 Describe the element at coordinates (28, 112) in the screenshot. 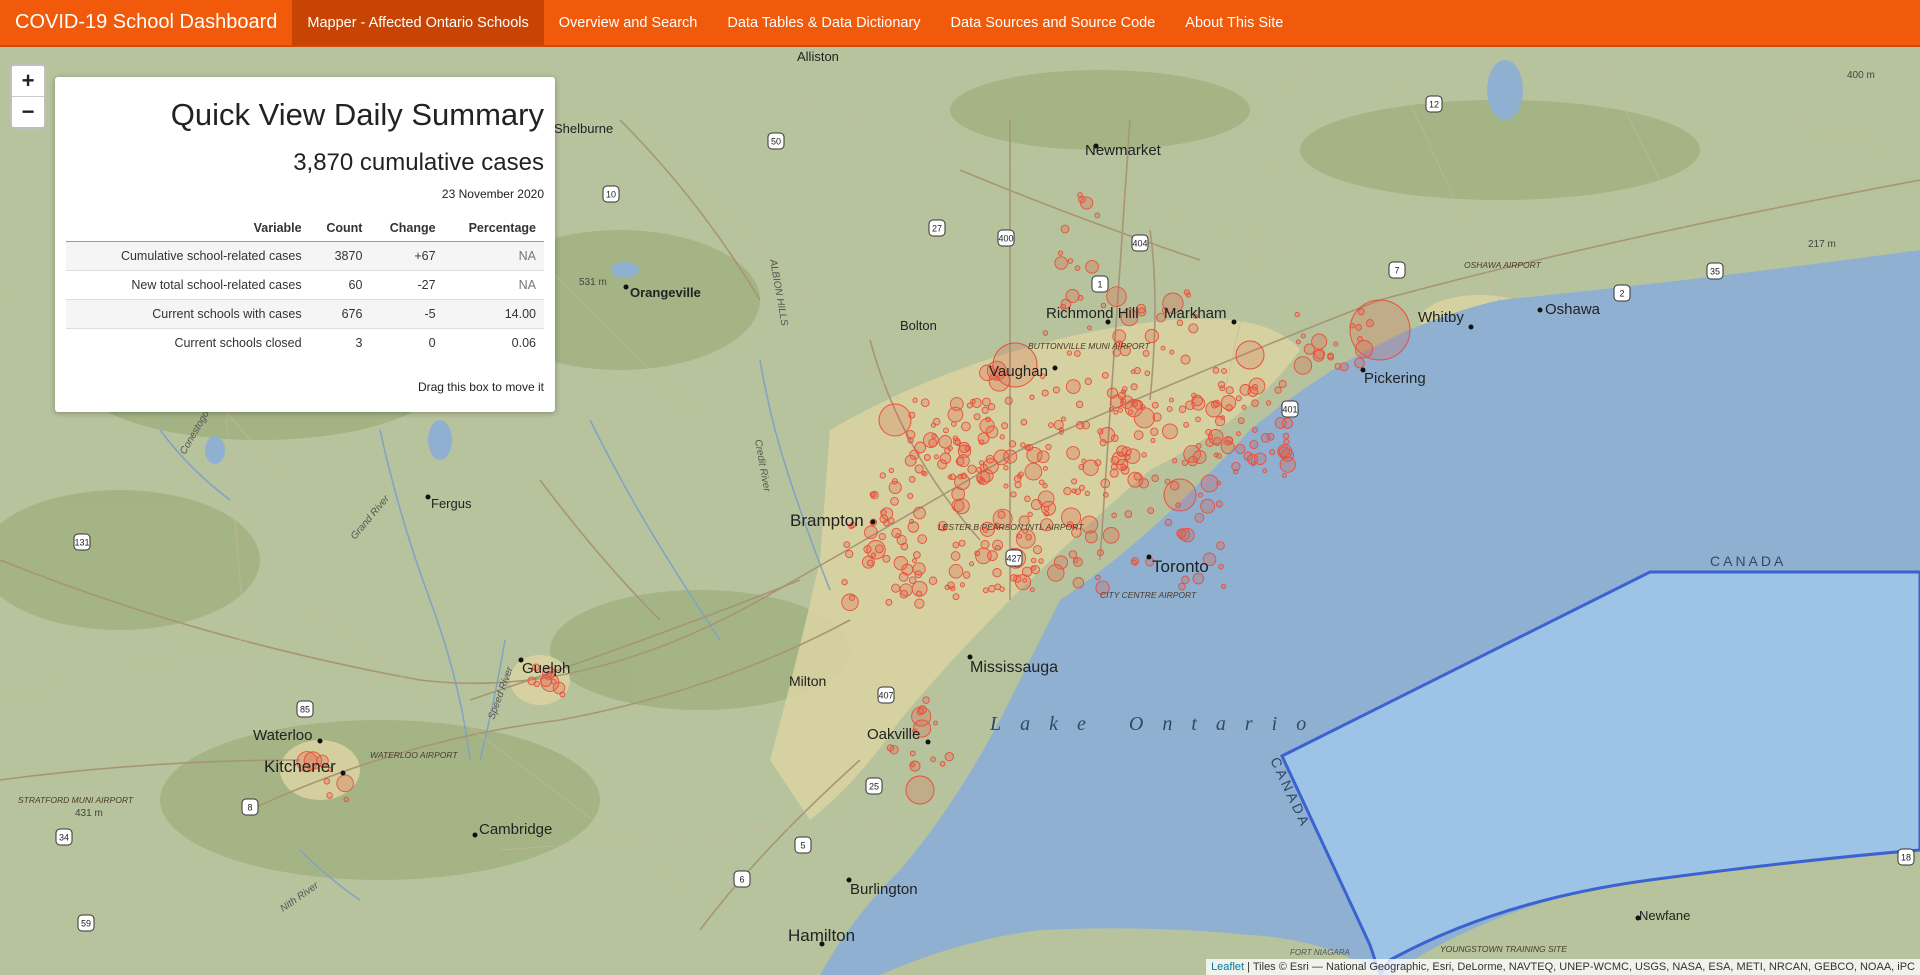

I see `zoom-out-button: −` at that location.